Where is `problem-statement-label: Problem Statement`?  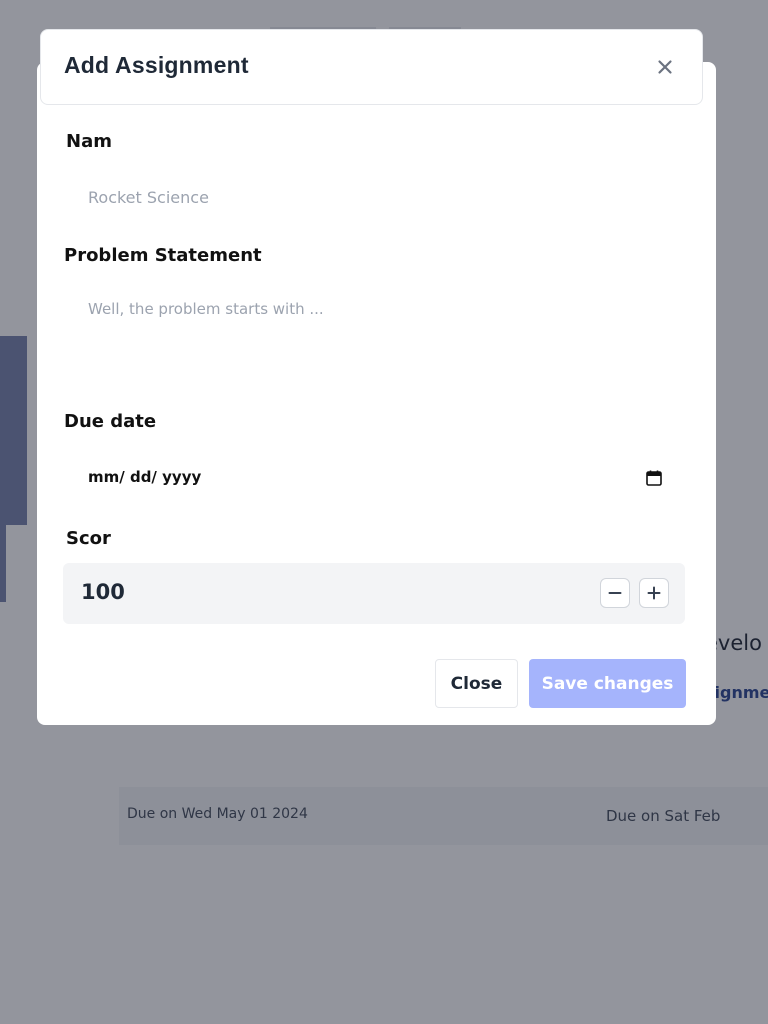 problem-statement-label: Problem Statement is located at coordinates (163, 255).